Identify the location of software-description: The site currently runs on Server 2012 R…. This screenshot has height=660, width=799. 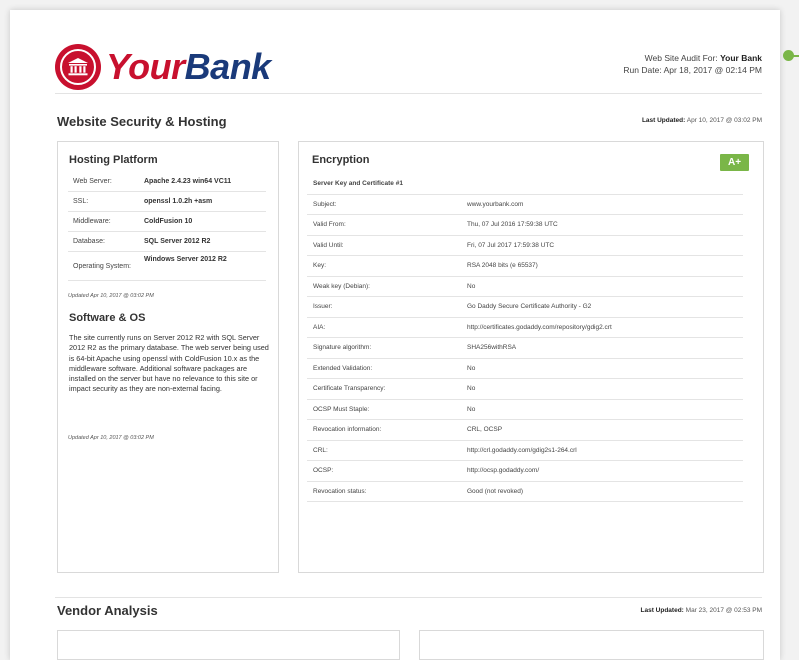
(169, 363).